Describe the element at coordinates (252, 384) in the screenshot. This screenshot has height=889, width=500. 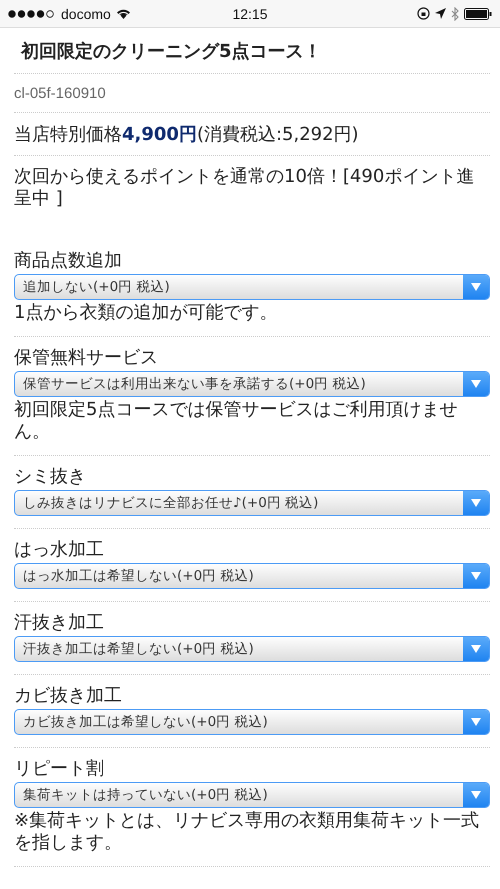
I see `option-select: 保管サービスは利用出来ない事を承諾する(+0円 税込)` at that location.